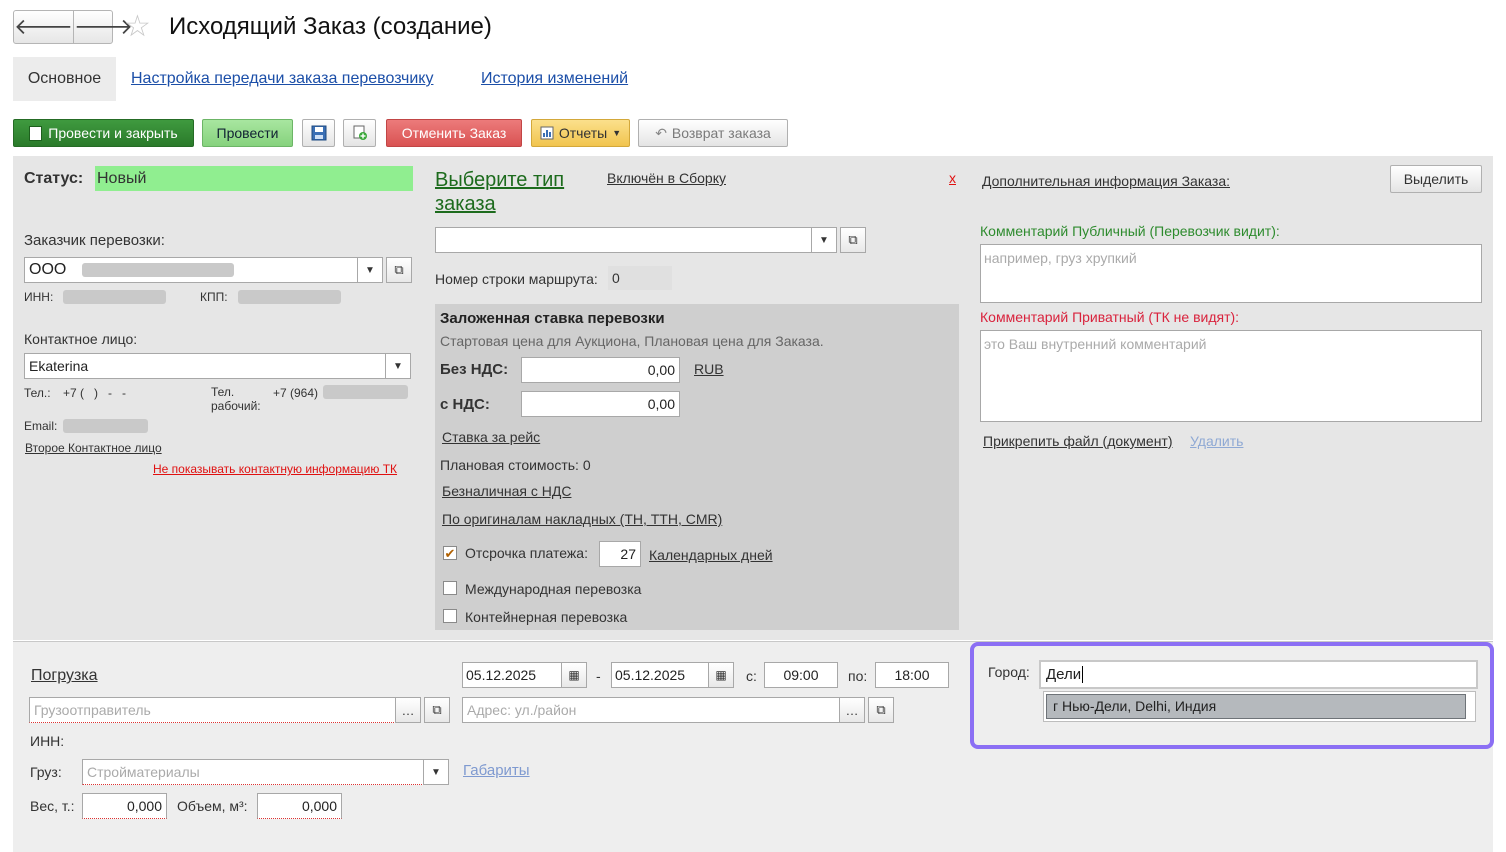 The image size is (1506, 852). Describe the element at coordinates (39, 297) in the screenshot. I see `inn-label: ИНН:` at that location.